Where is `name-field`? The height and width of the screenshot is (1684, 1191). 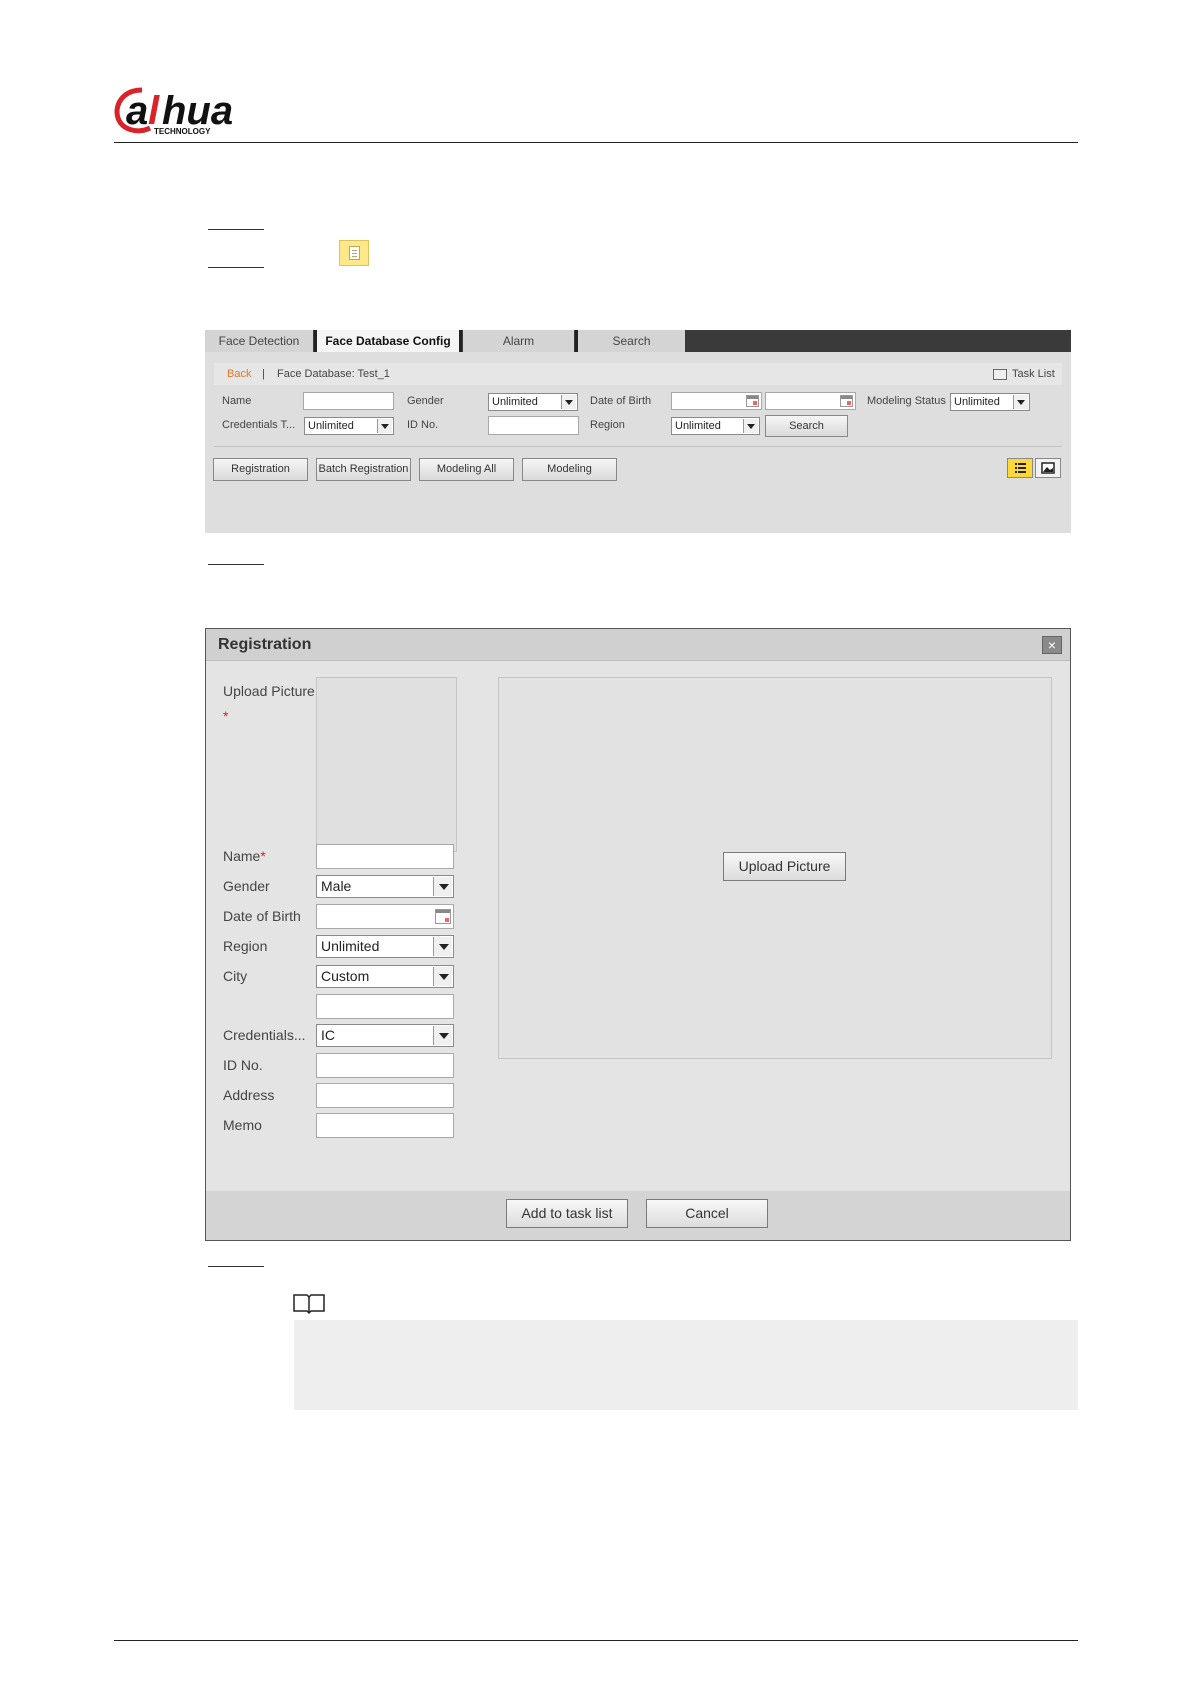 name-field is located at coordinates (385, 856).